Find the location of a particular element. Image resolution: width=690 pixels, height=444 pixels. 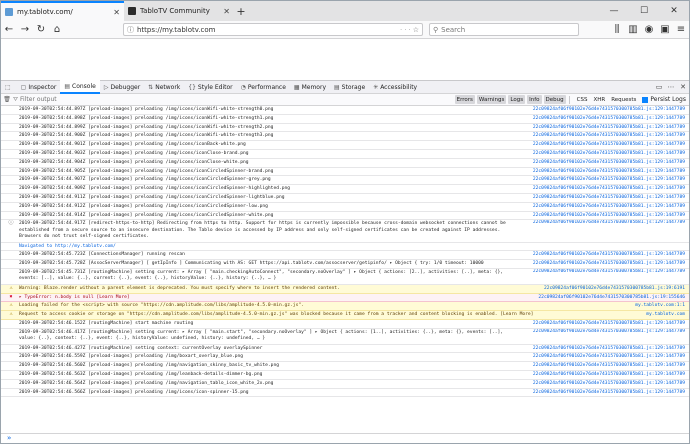

filter-warnings: Warnings is located at coordinates (491, 99).